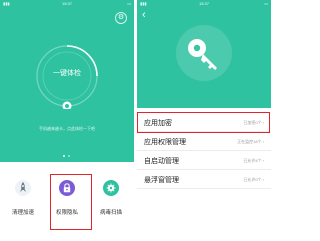  I want to click on tile-virus-scan-label: 病毒扫描, so click(110, 213).